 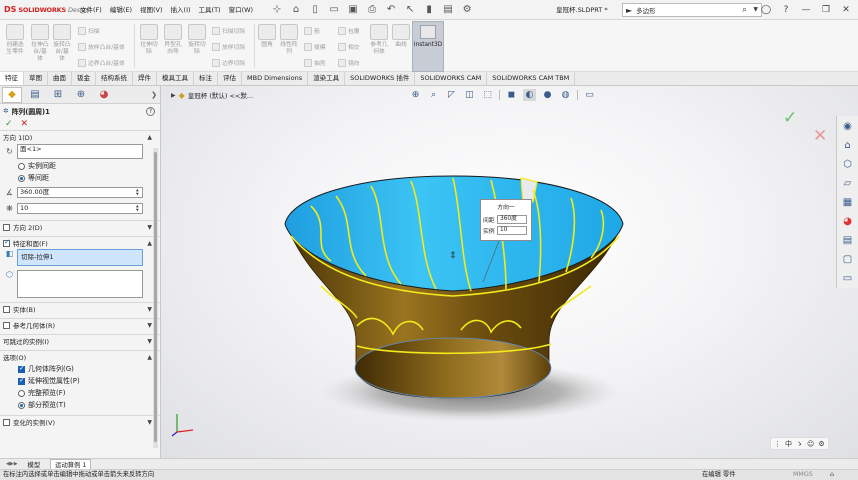 What do you see at coordinates (12, 94) in the screenshot?
I see `feature-manager-tab: ◆` at bounding box center [12, 94].